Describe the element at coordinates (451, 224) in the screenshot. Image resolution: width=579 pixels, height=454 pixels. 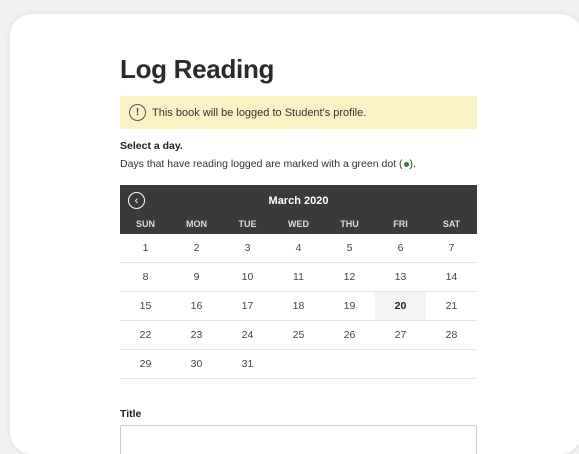
I see `weekday-label: SAT` at that location.